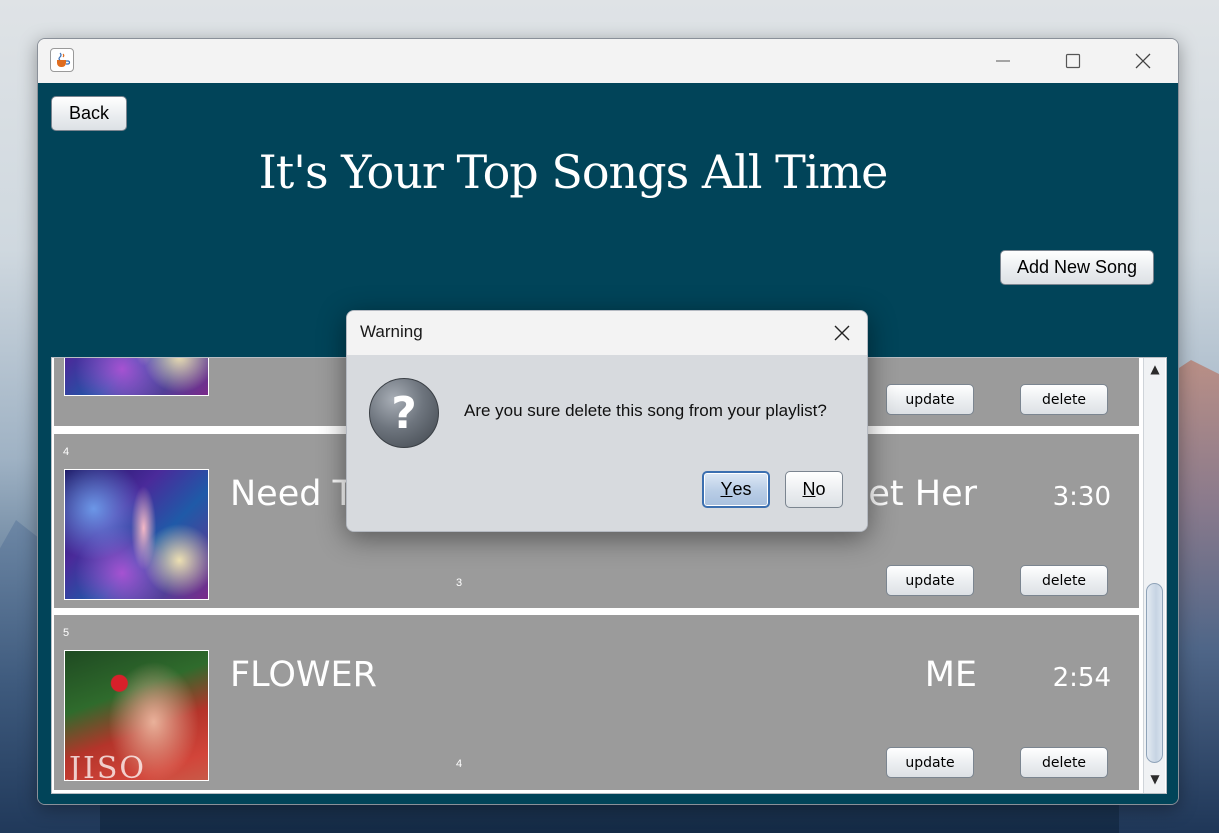  Describe the element at coordinates (573, 172) in the screenshot. I see `page-title: It's Your Top Songs All Time` at that location.